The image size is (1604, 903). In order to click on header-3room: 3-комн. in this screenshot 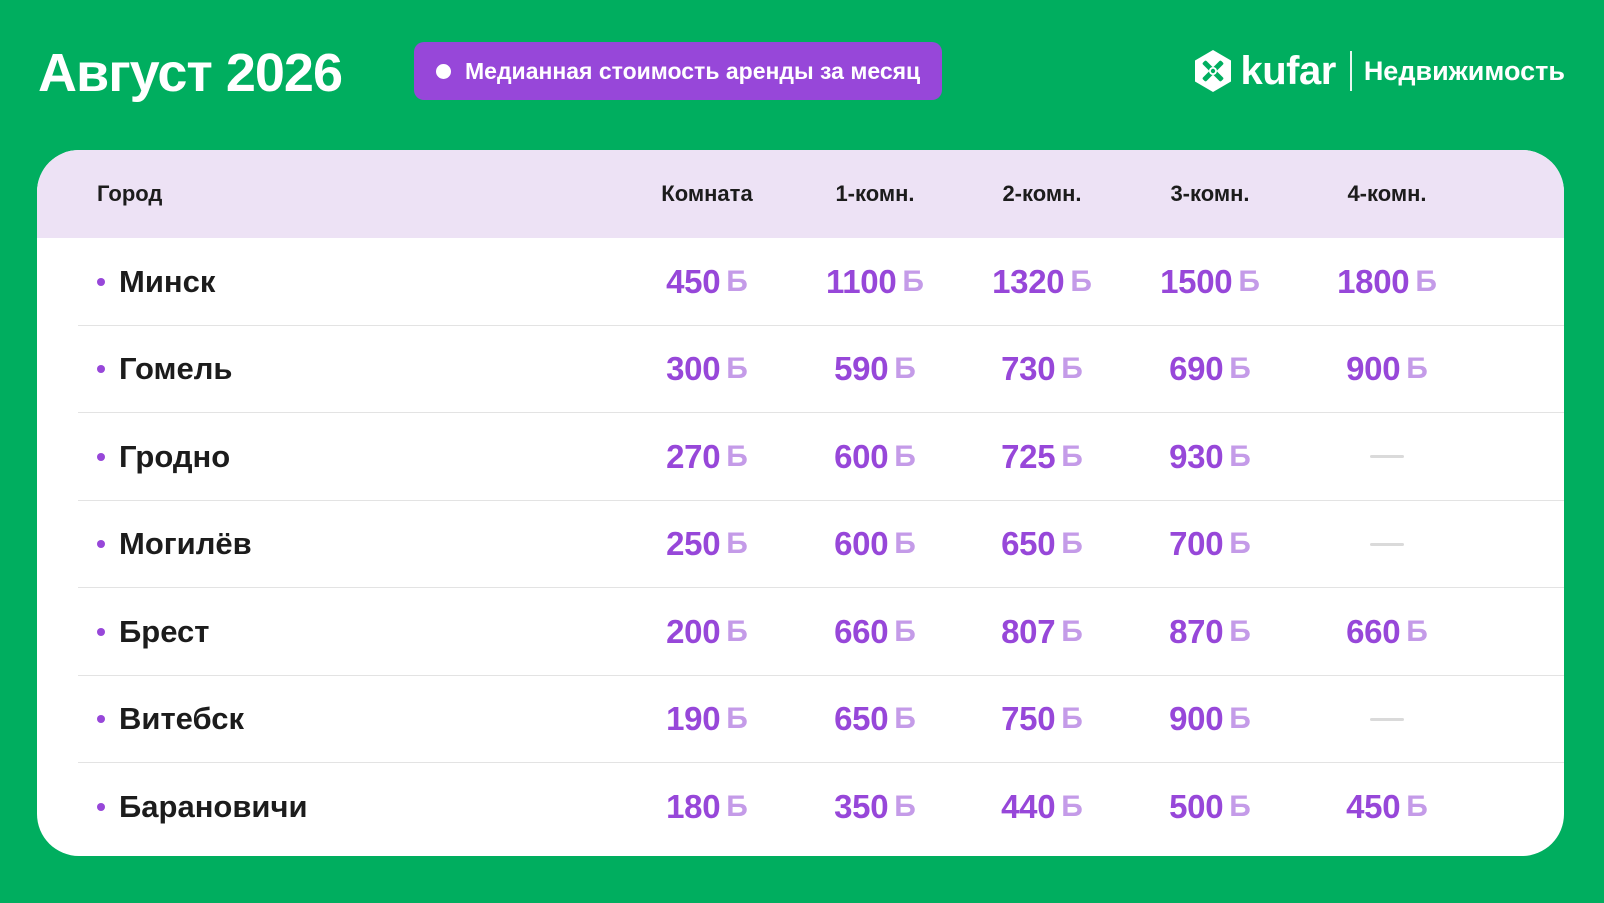, I will do `click(1210, 193)`.